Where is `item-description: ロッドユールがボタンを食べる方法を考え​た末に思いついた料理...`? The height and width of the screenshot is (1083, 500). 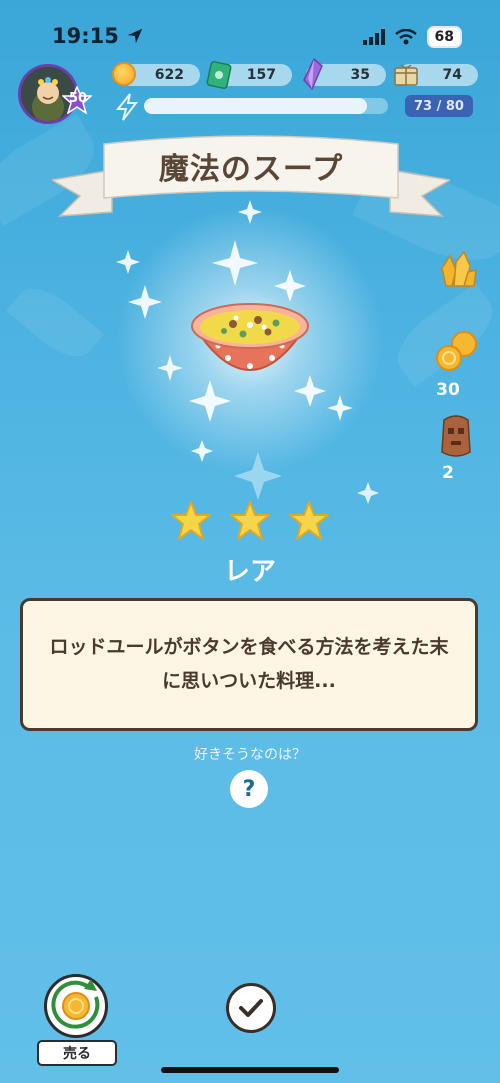 item-description: ロッドユールがボタンを食べる方法を考え​た末に思いついた料理... is located at coordinates (249, 664).